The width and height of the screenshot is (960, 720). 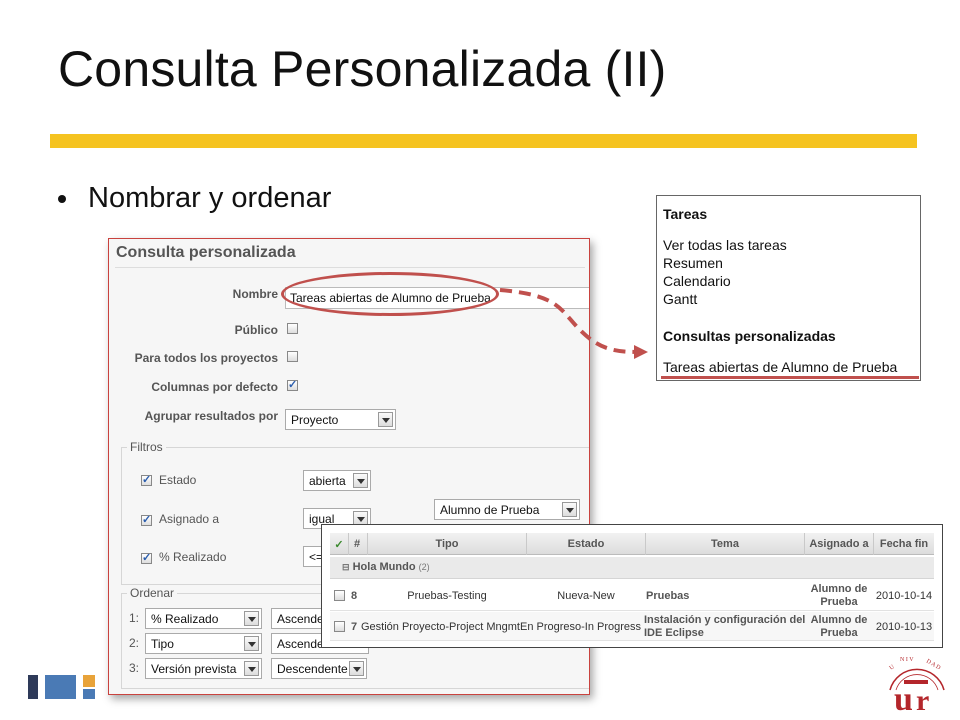 What do you see at coordinates (357, 544) in the screenshot?
I see `column-header-id: #` at bounding box center [357, 544].